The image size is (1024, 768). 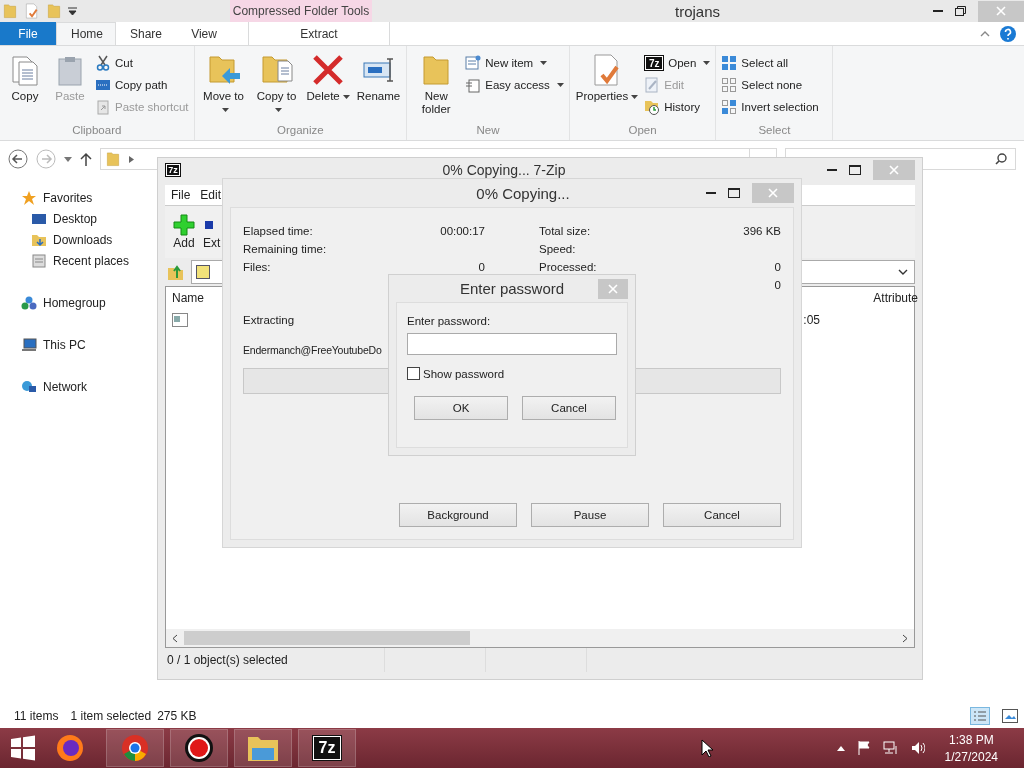 I want to click on context-tab-group: Compressed Folder Tools, so click(x=301, y=11).